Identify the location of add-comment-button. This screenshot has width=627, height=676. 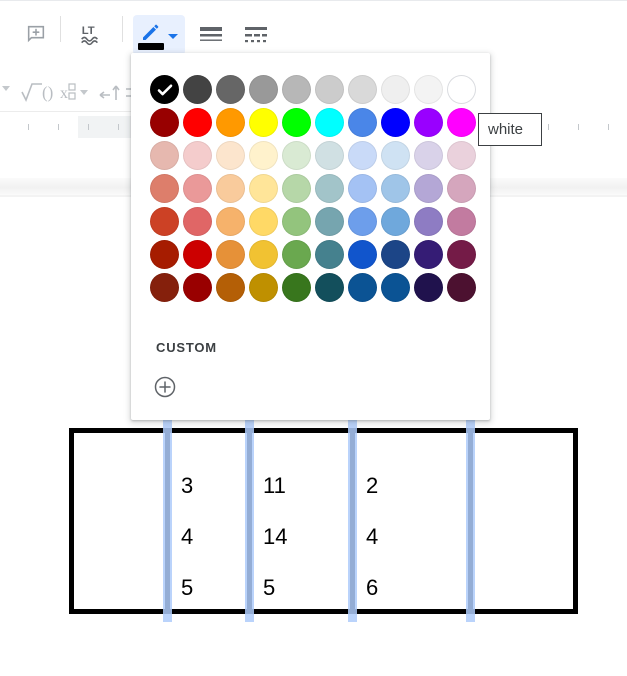
(36, 34).